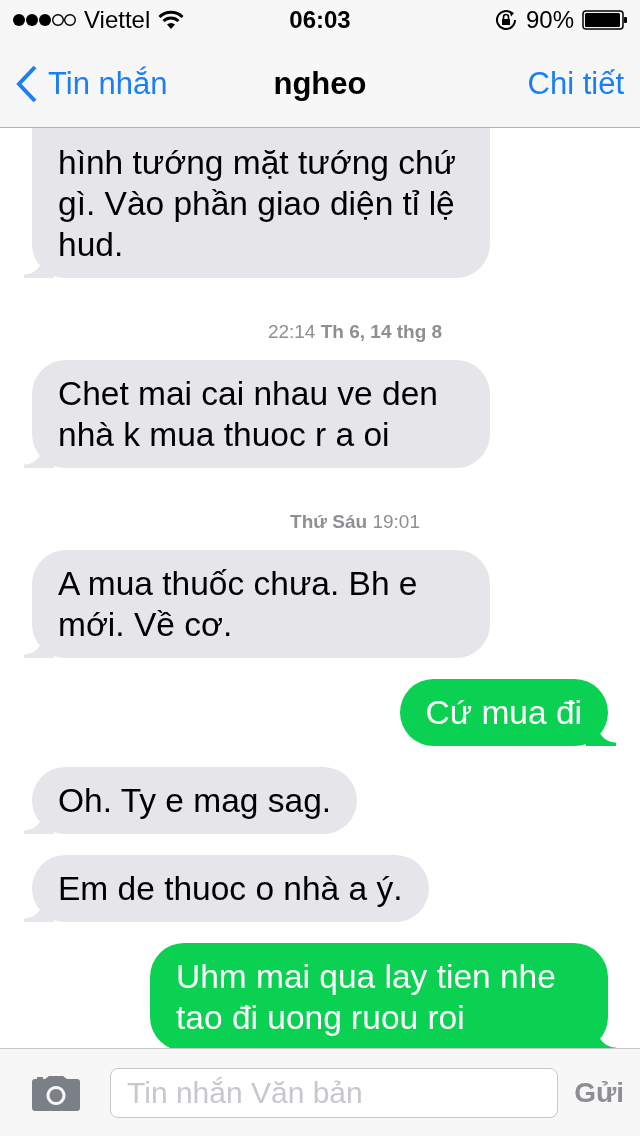  I want to click on timestamp: 22:14 Th 6, 14 thg 8, so click(355, 332).